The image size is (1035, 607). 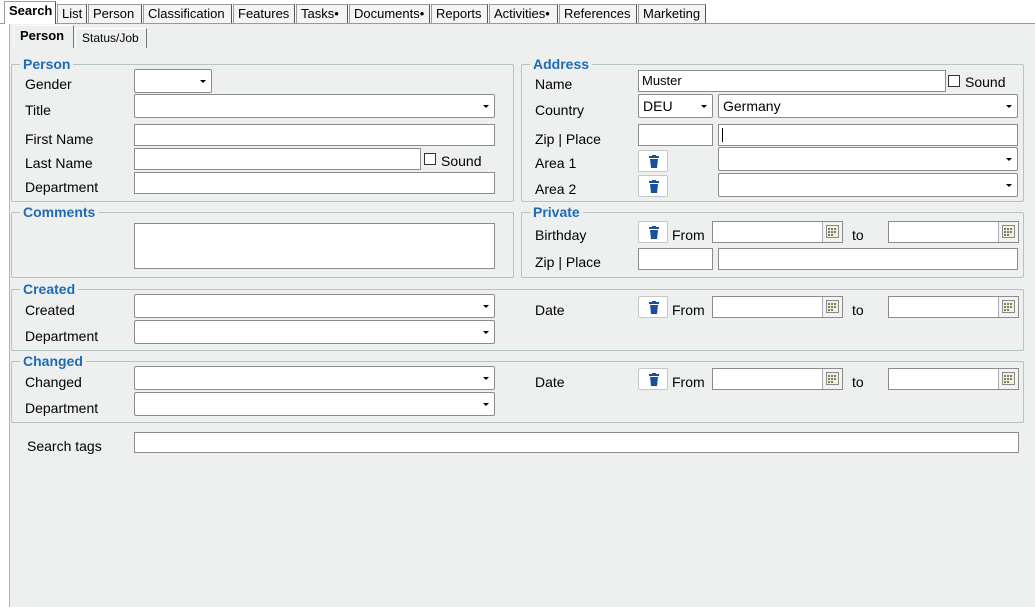 What do you see at coordinates (985, 82) in the screenshot?
I see `address-sound-label: Sound` at bounding box center [985, 82].